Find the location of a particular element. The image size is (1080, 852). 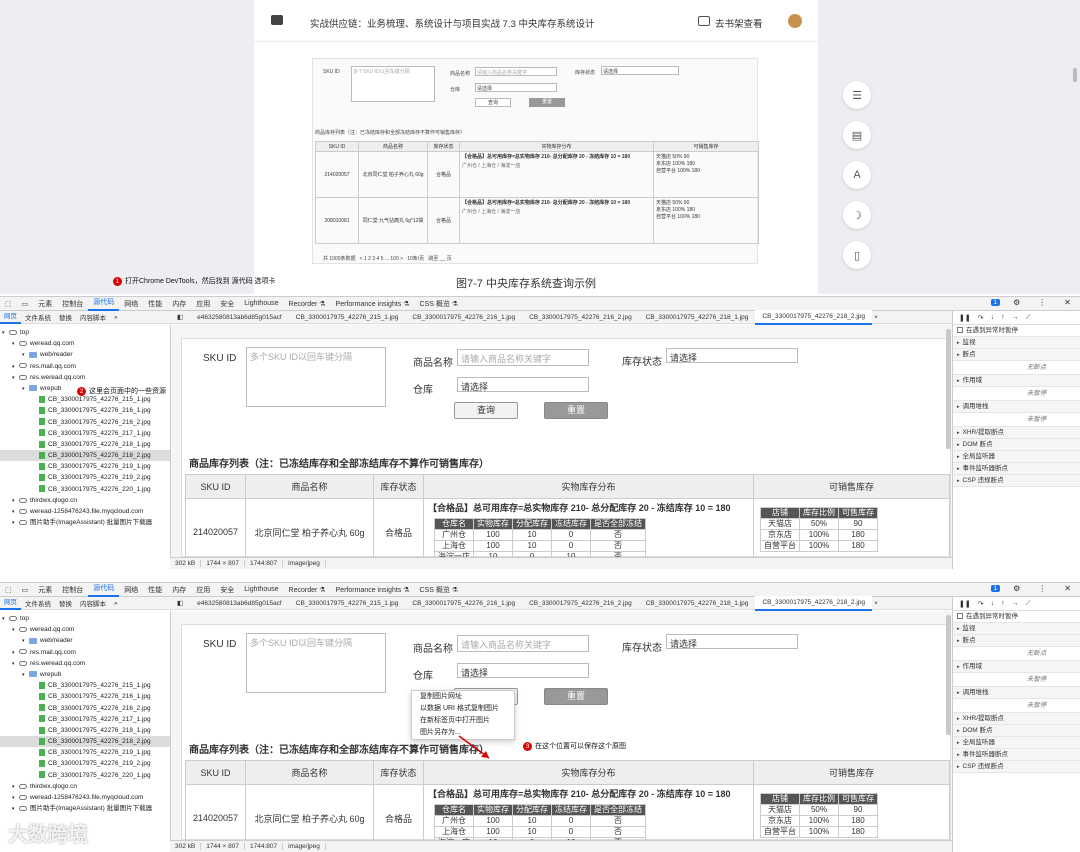

step-over-icon: ↷ is located at coordinates (981, 604).